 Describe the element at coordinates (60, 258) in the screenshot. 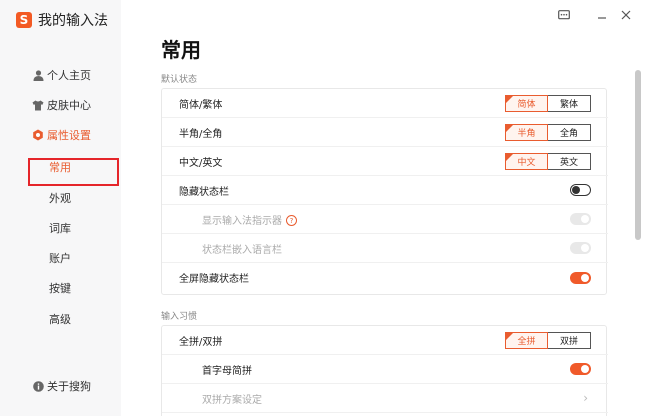

I see `sidebar-subitem-account: 账户` at that location.